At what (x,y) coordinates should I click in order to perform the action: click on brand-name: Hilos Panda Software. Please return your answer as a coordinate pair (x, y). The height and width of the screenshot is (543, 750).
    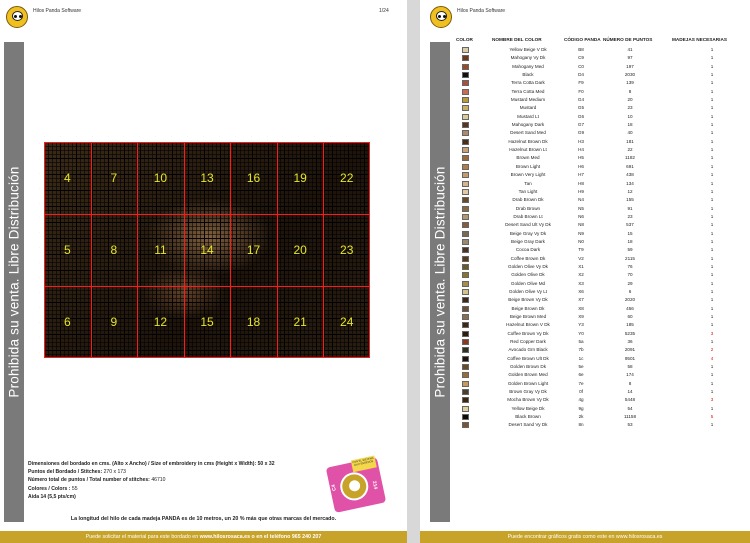
    Looking at the image, I should click on (481, 11).